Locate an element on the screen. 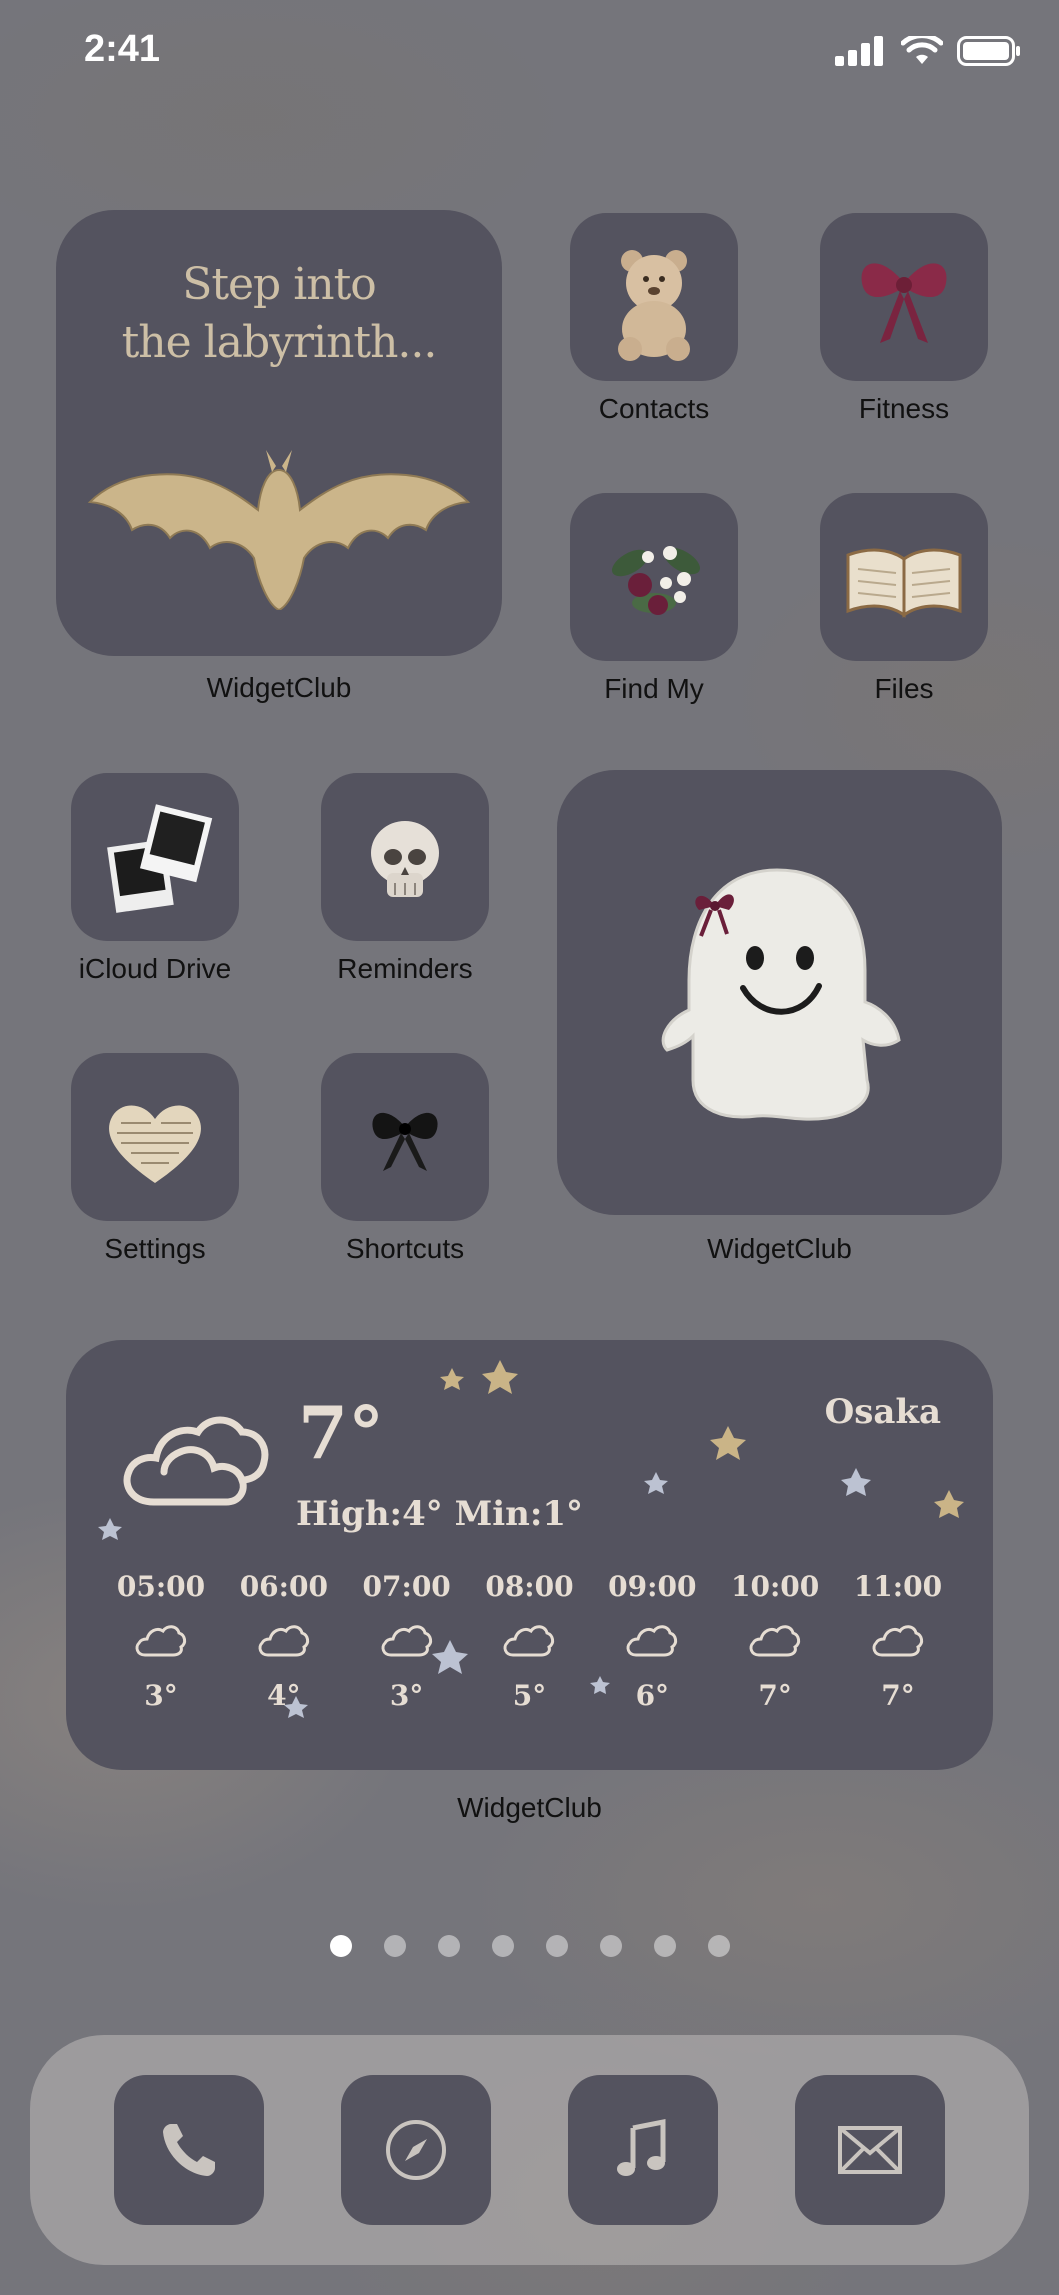 The height and width of the screenshot is (2295, 1059). hourly-time: 08:00 is located at coordinates (529, 1586).